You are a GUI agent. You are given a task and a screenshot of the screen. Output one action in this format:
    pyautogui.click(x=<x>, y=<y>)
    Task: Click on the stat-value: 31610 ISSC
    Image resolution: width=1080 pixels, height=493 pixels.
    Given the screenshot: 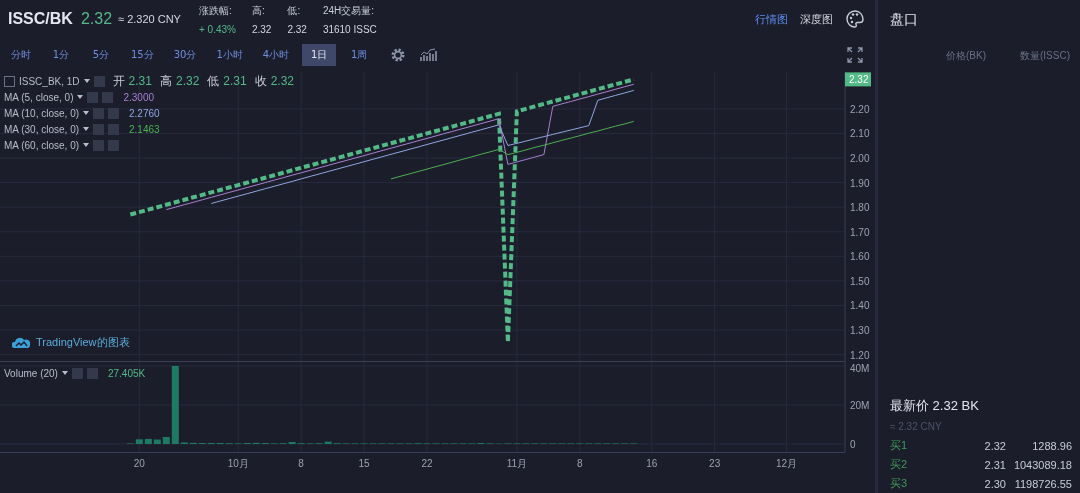 What is the action you would take?
    pyautogui.click(x=349, y=29)
    